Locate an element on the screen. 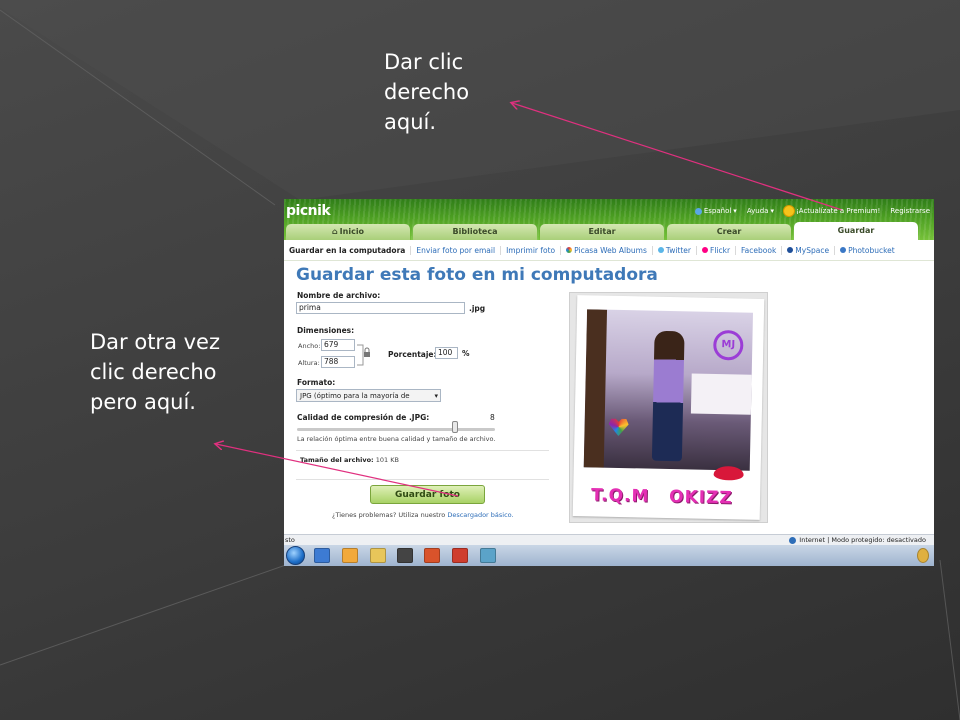 The image size is (960, 720). tab-biblioteca-label: Biblioteca is located at coordinates (475, 231).